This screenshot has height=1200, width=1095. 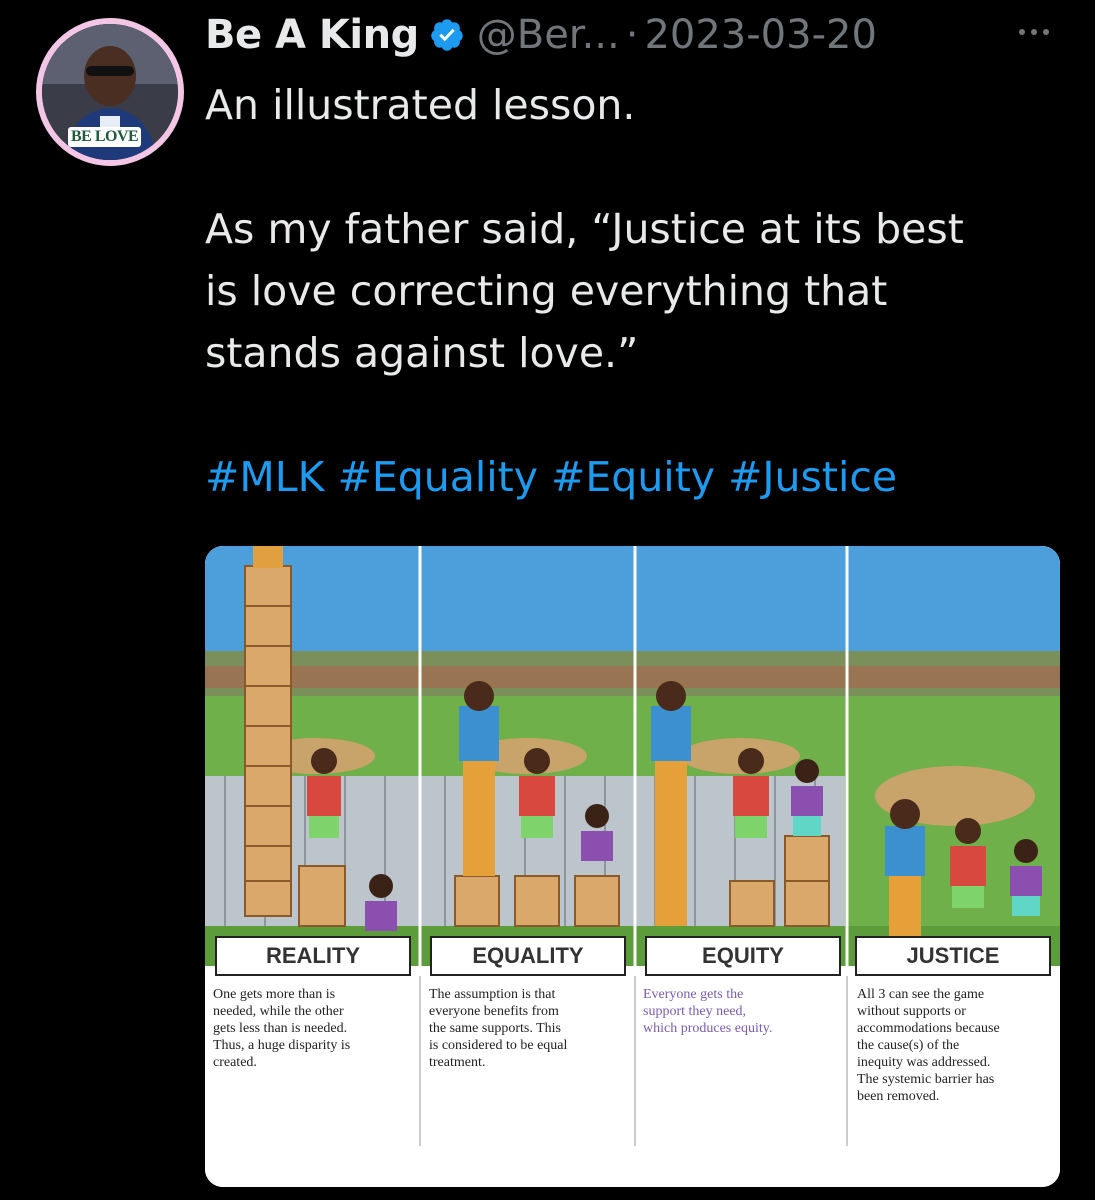 I want to click on tweet-text-line: An illustrated lesson., so click(x=420, y=105).